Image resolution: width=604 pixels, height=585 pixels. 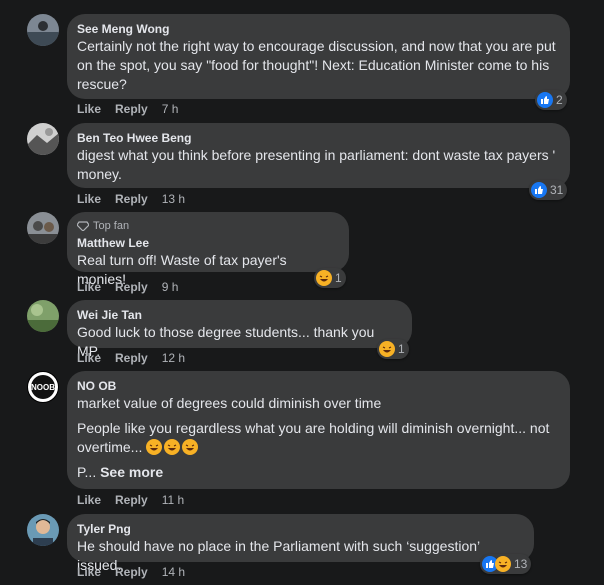 I want to click on comment-author: NO OB, so click(x=317, y=386).